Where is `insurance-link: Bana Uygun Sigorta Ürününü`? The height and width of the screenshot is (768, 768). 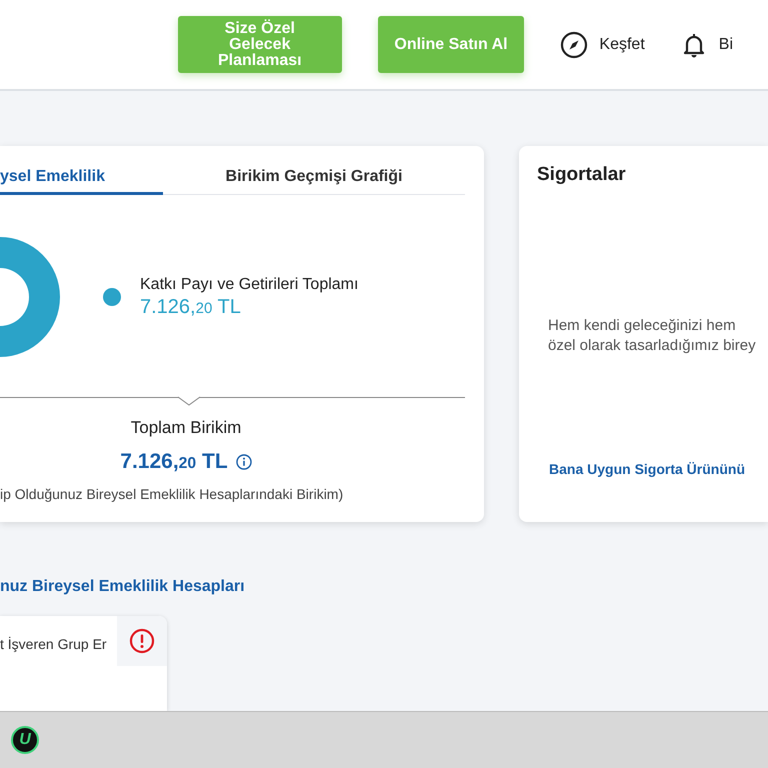 insurance-link: Bana Uygun Sigorta Ürününü is located at coordinates (652, 469).